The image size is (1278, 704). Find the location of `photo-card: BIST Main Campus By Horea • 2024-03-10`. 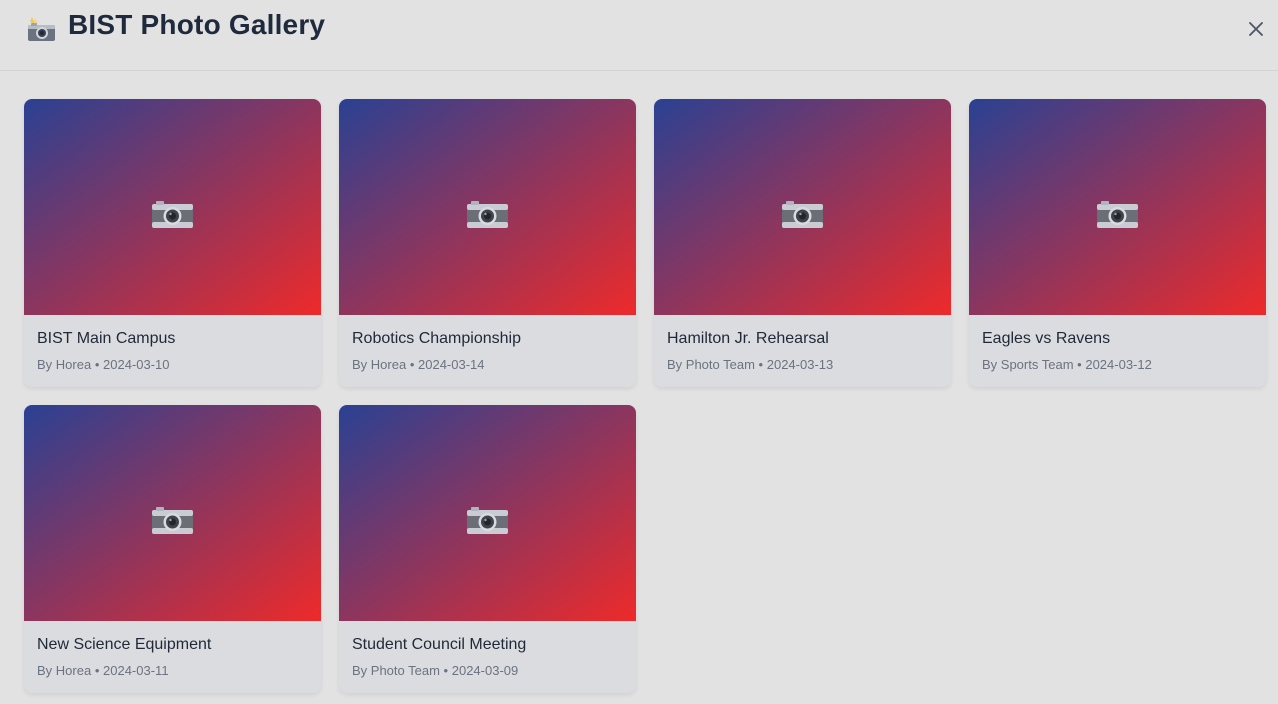

photo-card: BIST Main Campus By Horea • 2024-03-10 is located at coordinates (172, 243).